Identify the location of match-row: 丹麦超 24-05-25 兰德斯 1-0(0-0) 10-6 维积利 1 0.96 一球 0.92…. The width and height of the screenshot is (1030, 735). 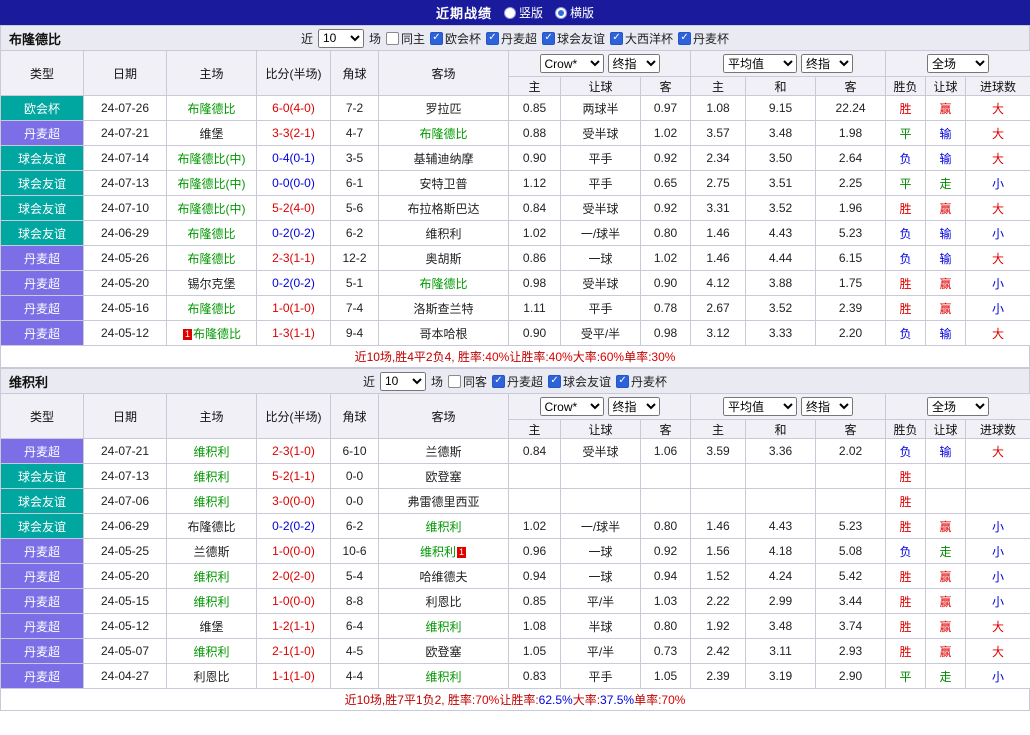
(515, 551).